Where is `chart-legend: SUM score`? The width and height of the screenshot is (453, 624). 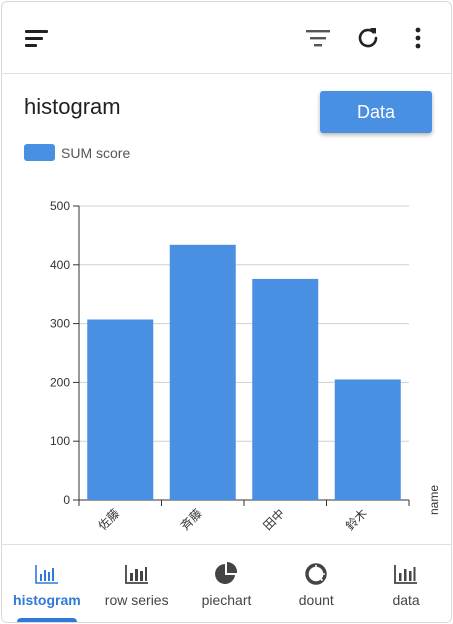
chart-legend: SUM score is located at coordinates (77, 152).